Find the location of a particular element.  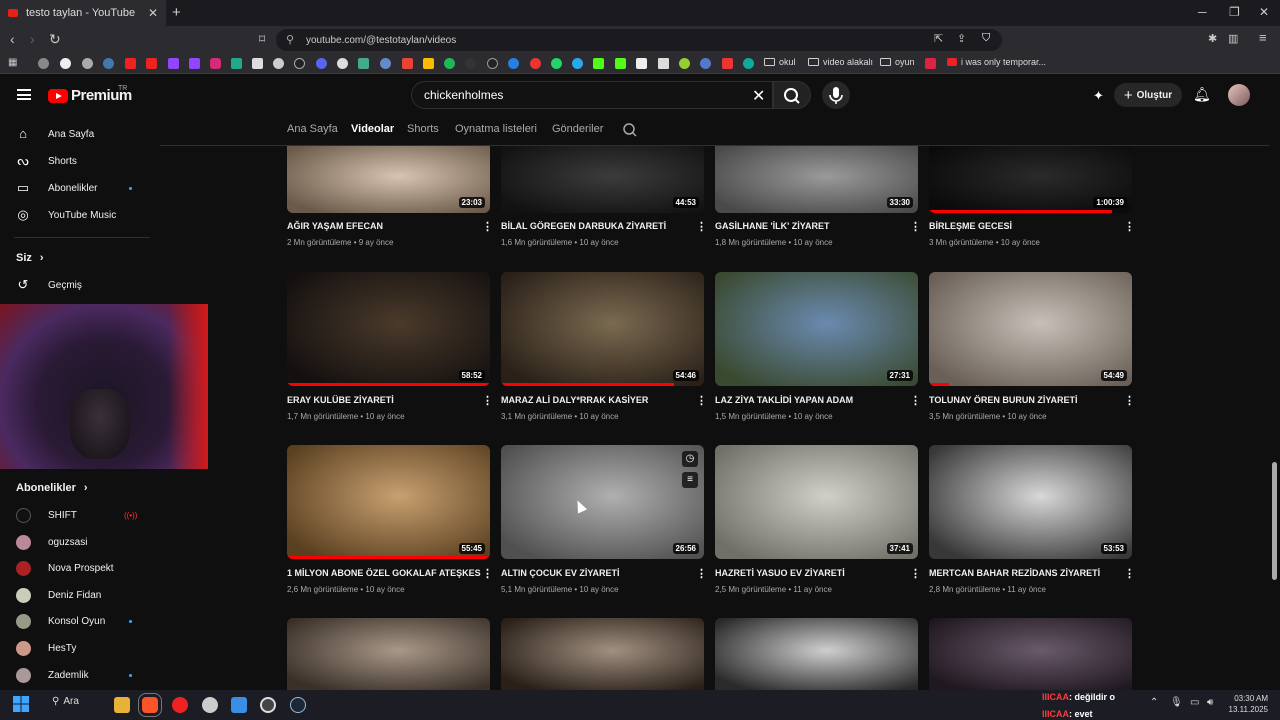

bookmark-tiktok-icon is located at coordinates (299, 63).